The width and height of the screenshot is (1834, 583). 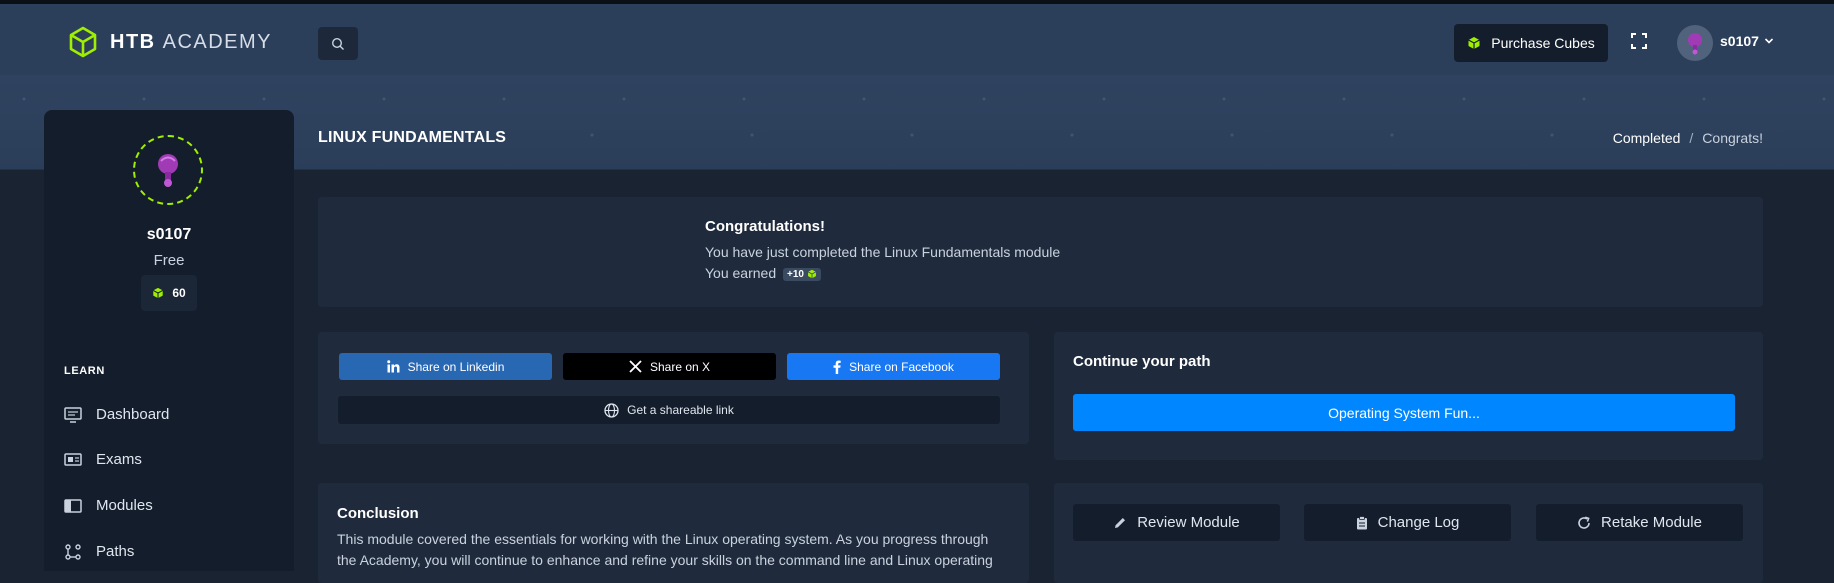 What do you see at coordinates (1188, 522) in the screenshot?
I see `review-module-label: Review Module` at bounding box center [1188, 522].